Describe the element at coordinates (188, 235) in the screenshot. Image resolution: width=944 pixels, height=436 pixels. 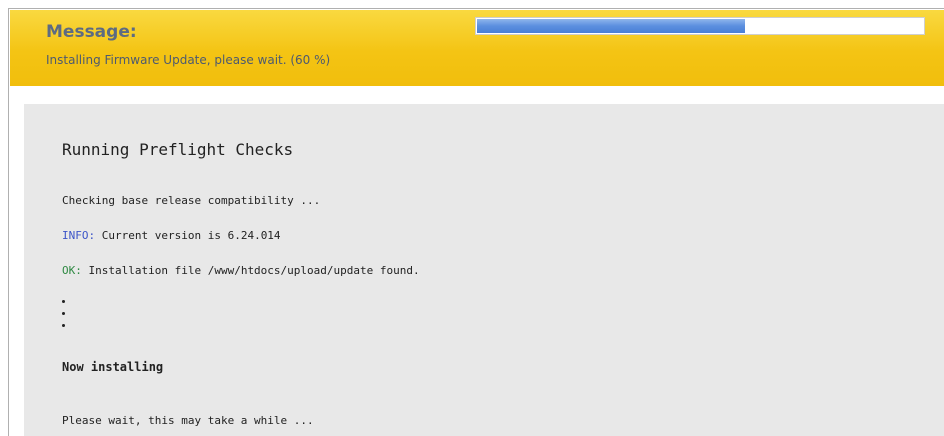
I see `info-text: Current version is 6.24.014` at that location.